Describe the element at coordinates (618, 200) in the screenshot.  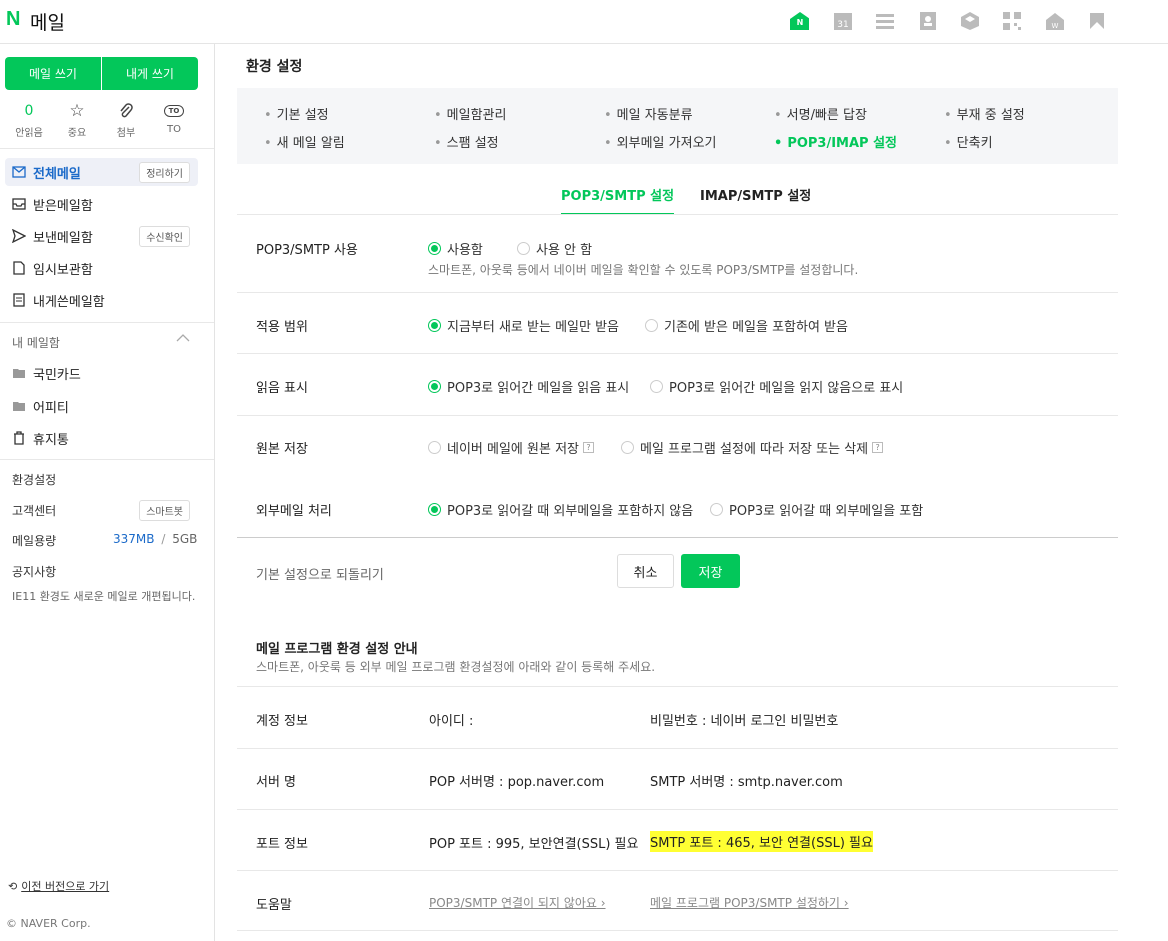
I see `tab-pop3-smtp: POP3/SMTP 설정` at that location.